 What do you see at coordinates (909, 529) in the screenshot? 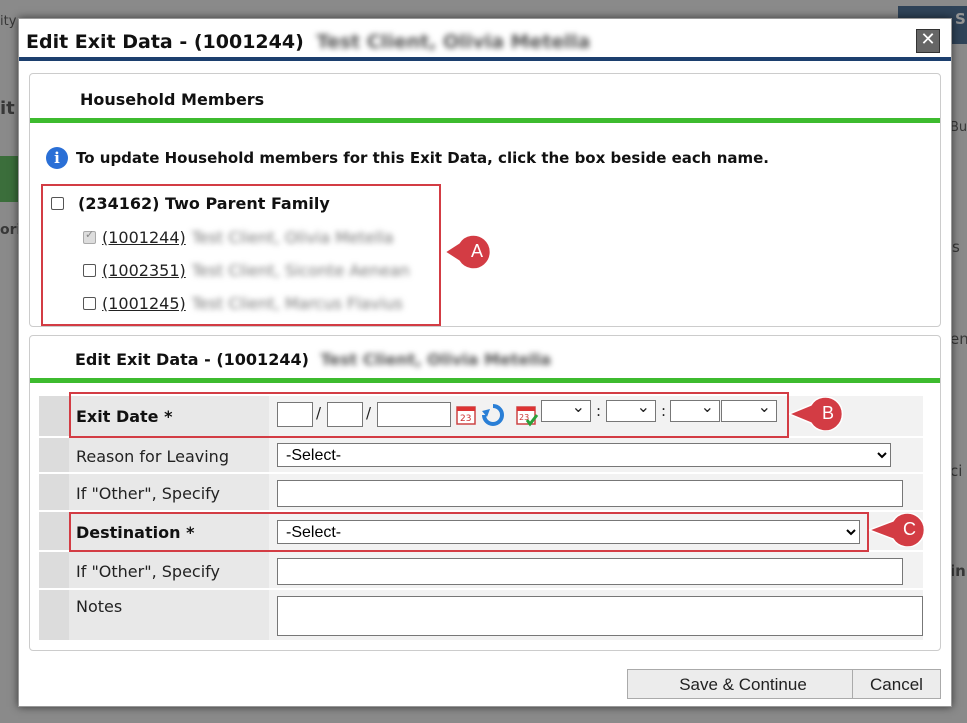
I see `callout-c-label: C` at bounding box center [909, 529].